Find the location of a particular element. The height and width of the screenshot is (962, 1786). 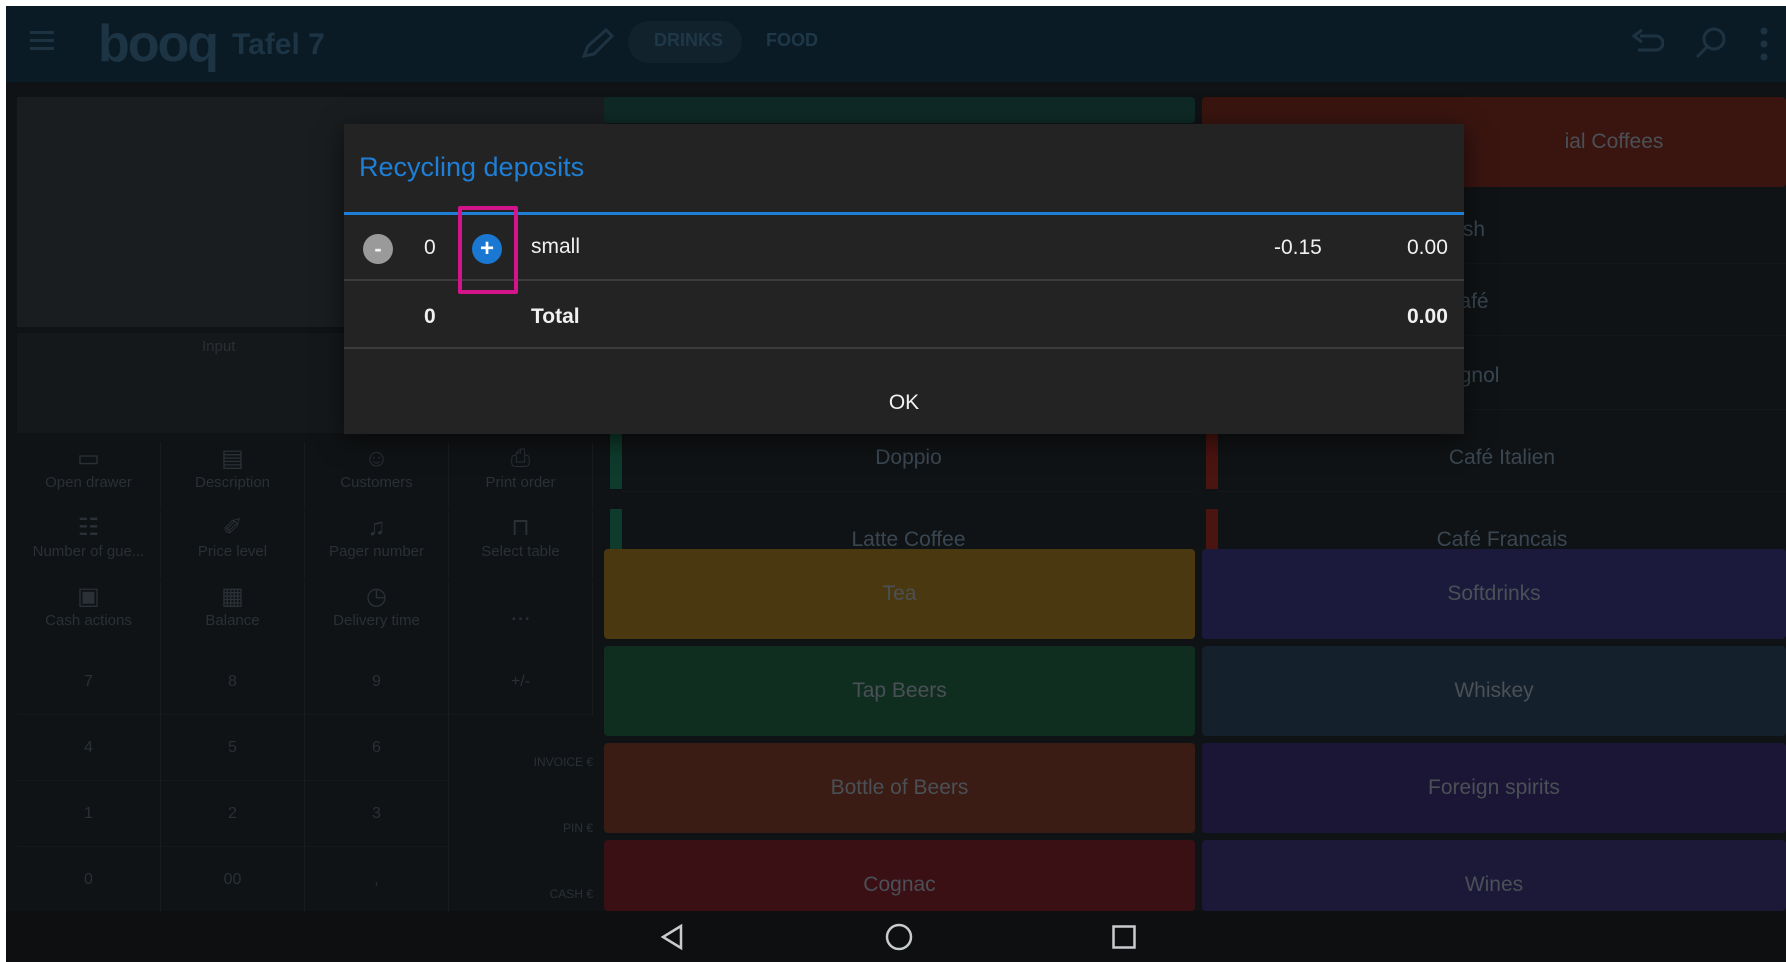

booq-logo: booq is located at coordinates (158, 44).